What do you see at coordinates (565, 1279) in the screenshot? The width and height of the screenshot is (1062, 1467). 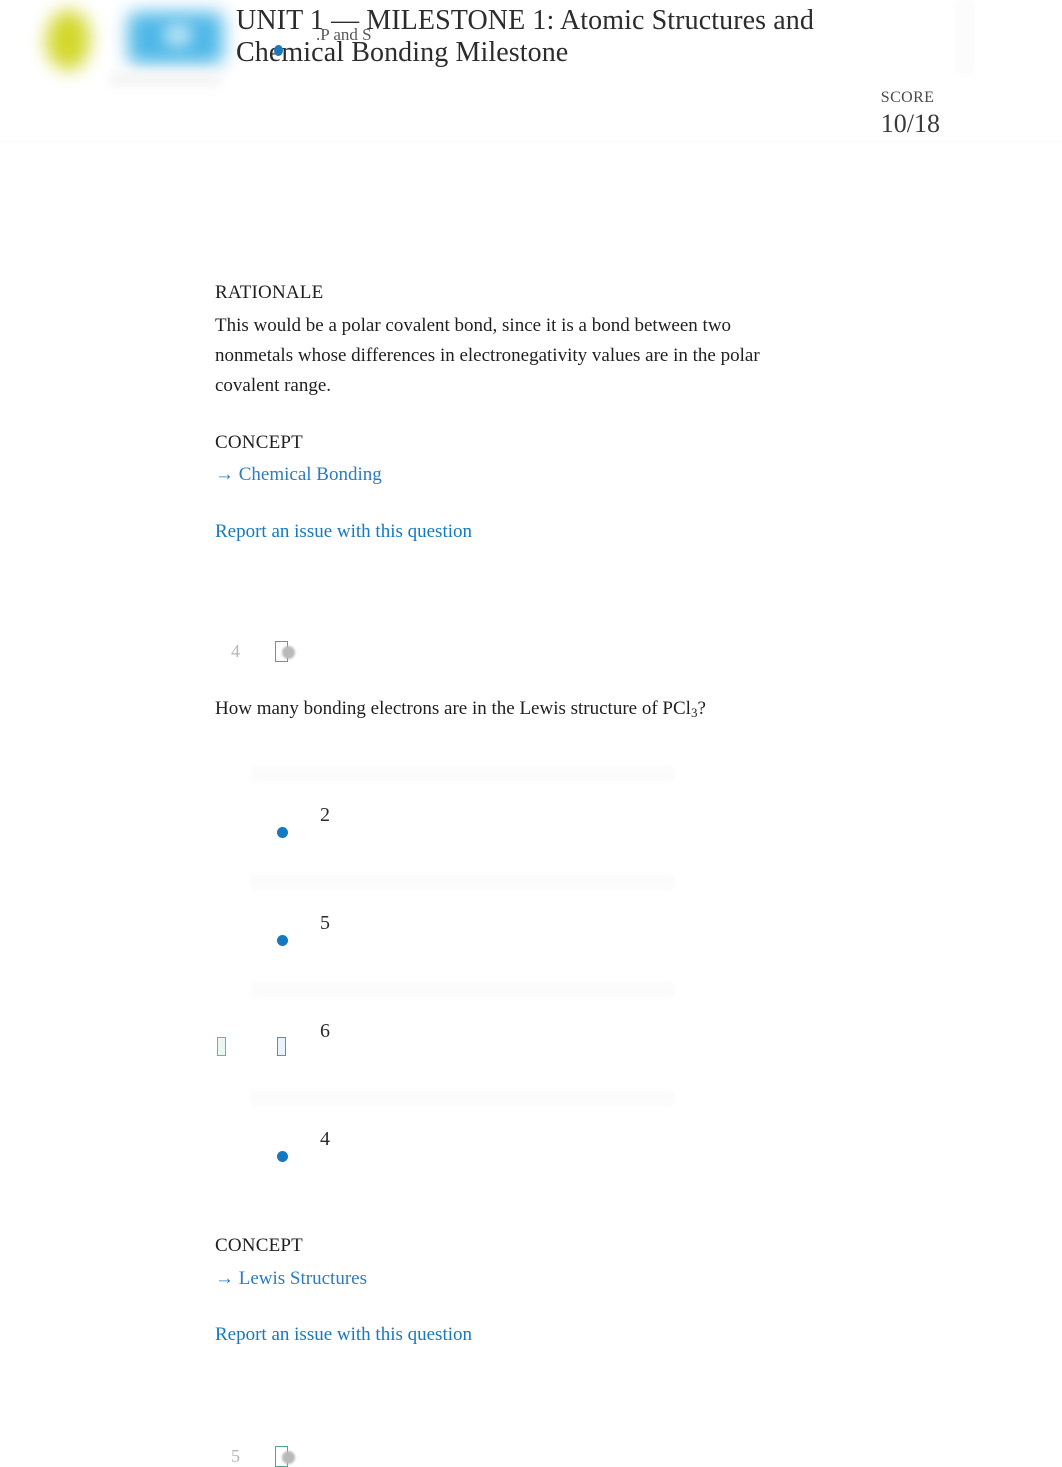 I see `concept-link-wrap-2: → Lewis Structures` at bounding box center [565, 1279].